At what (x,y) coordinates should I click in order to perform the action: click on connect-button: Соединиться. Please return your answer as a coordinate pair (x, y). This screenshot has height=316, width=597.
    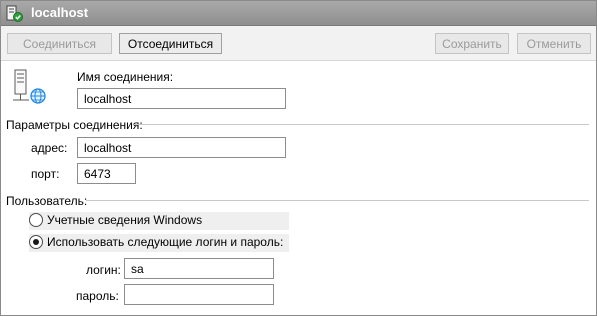
    Looking at the image, I should click on (59, 43).